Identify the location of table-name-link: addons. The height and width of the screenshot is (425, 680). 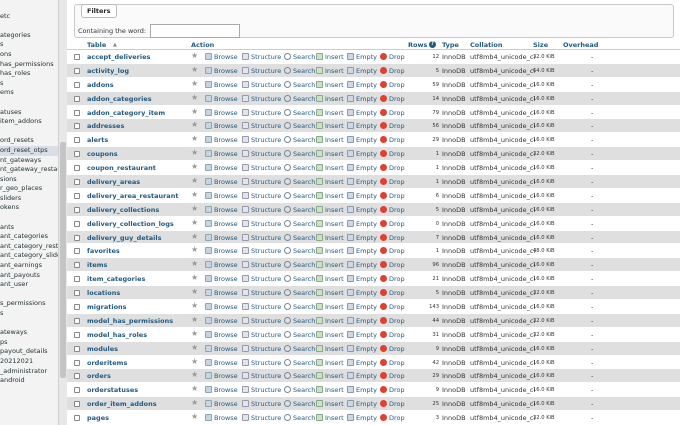
(100, 85).